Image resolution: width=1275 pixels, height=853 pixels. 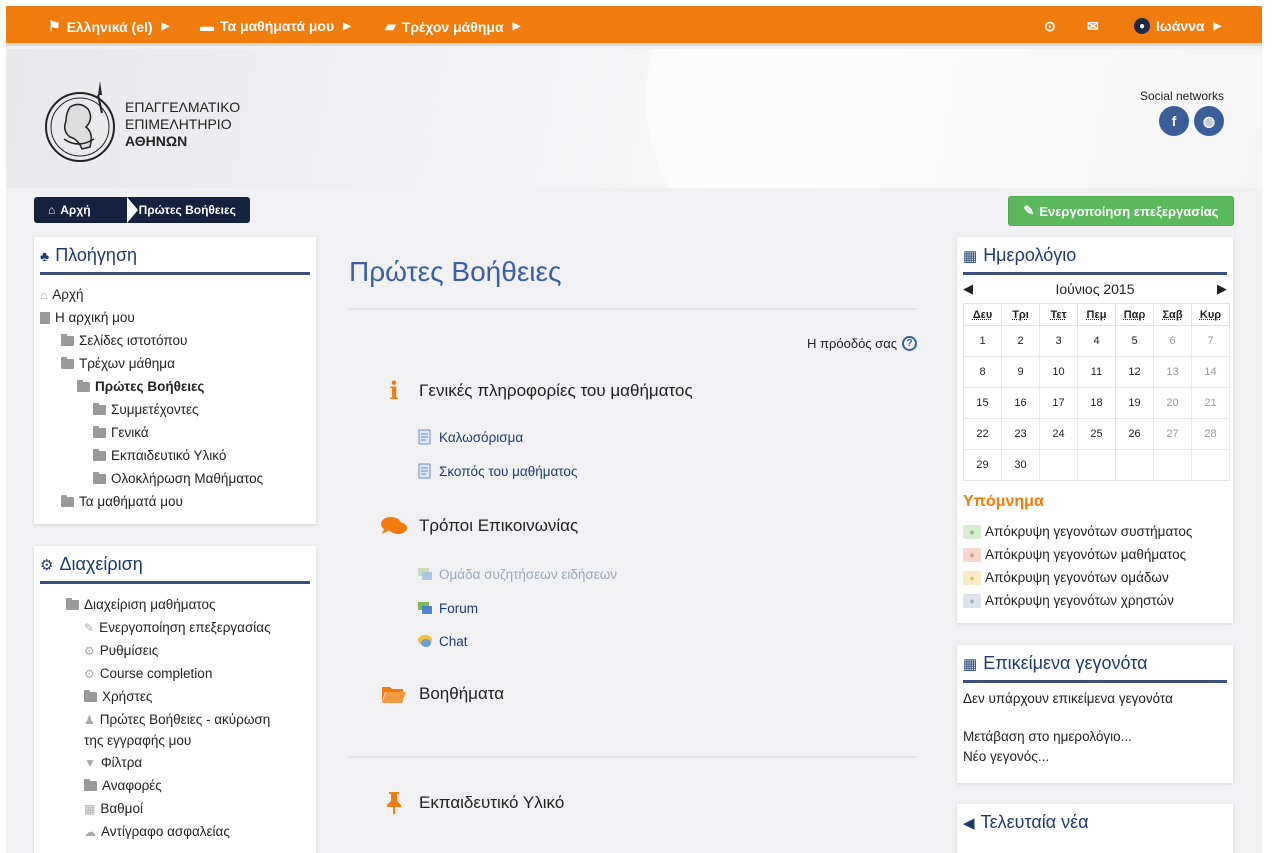 What do you see at coordinates (1210, 341) in the screenshot?
I see `calendar-day: 7` at bounding box center [1210, 341].